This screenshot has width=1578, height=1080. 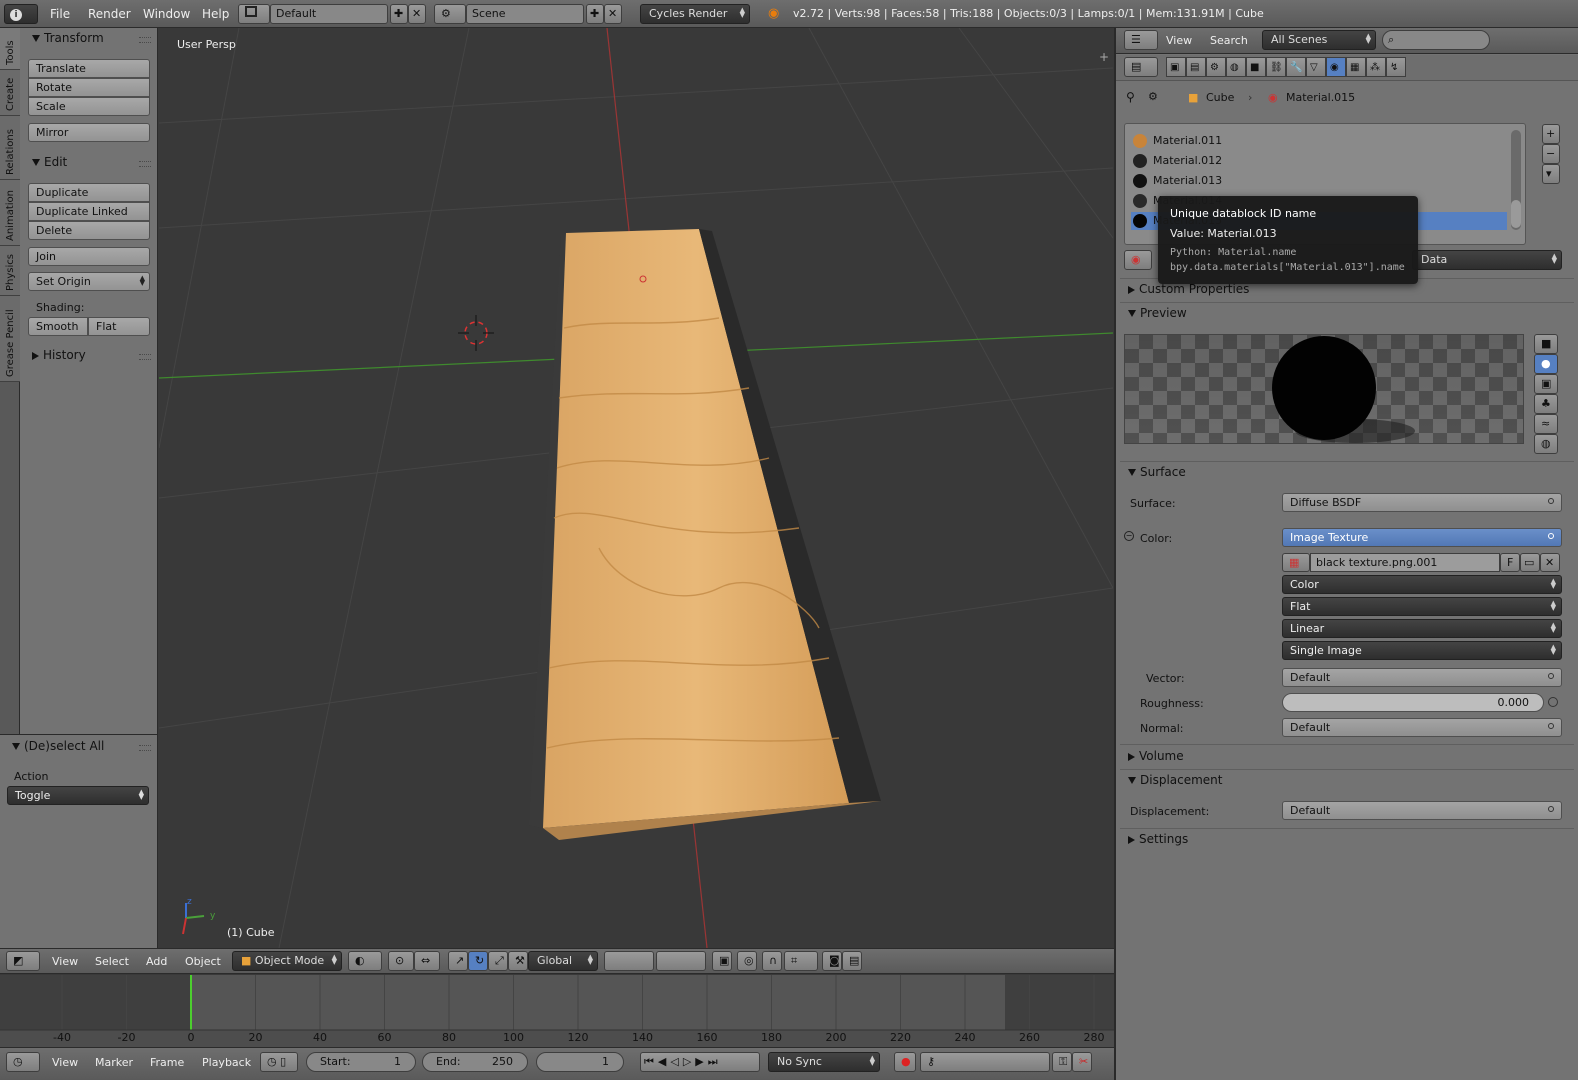 I want to click on render-engine-select: Cycles Render ▲ ▼, so click(x=695, y=14).